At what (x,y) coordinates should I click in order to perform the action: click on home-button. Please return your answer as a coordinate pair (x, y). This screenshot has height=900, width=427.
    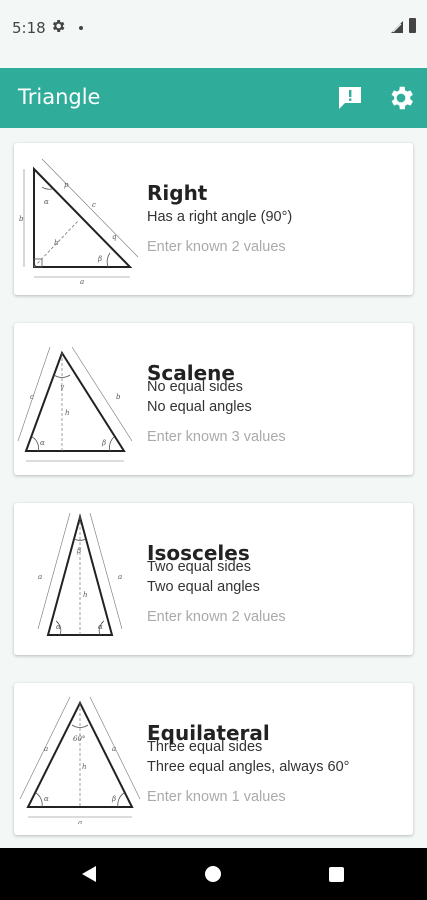
    Looking at the image, I should click on (213, 874).